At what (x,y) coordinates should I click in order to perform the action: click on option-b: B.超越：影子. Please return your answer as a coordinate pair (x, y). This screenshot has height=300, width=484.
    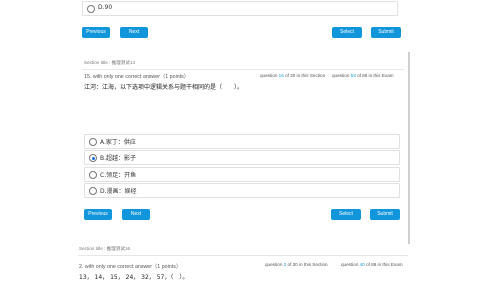
    Looking at the image, I should click on (242, 157).